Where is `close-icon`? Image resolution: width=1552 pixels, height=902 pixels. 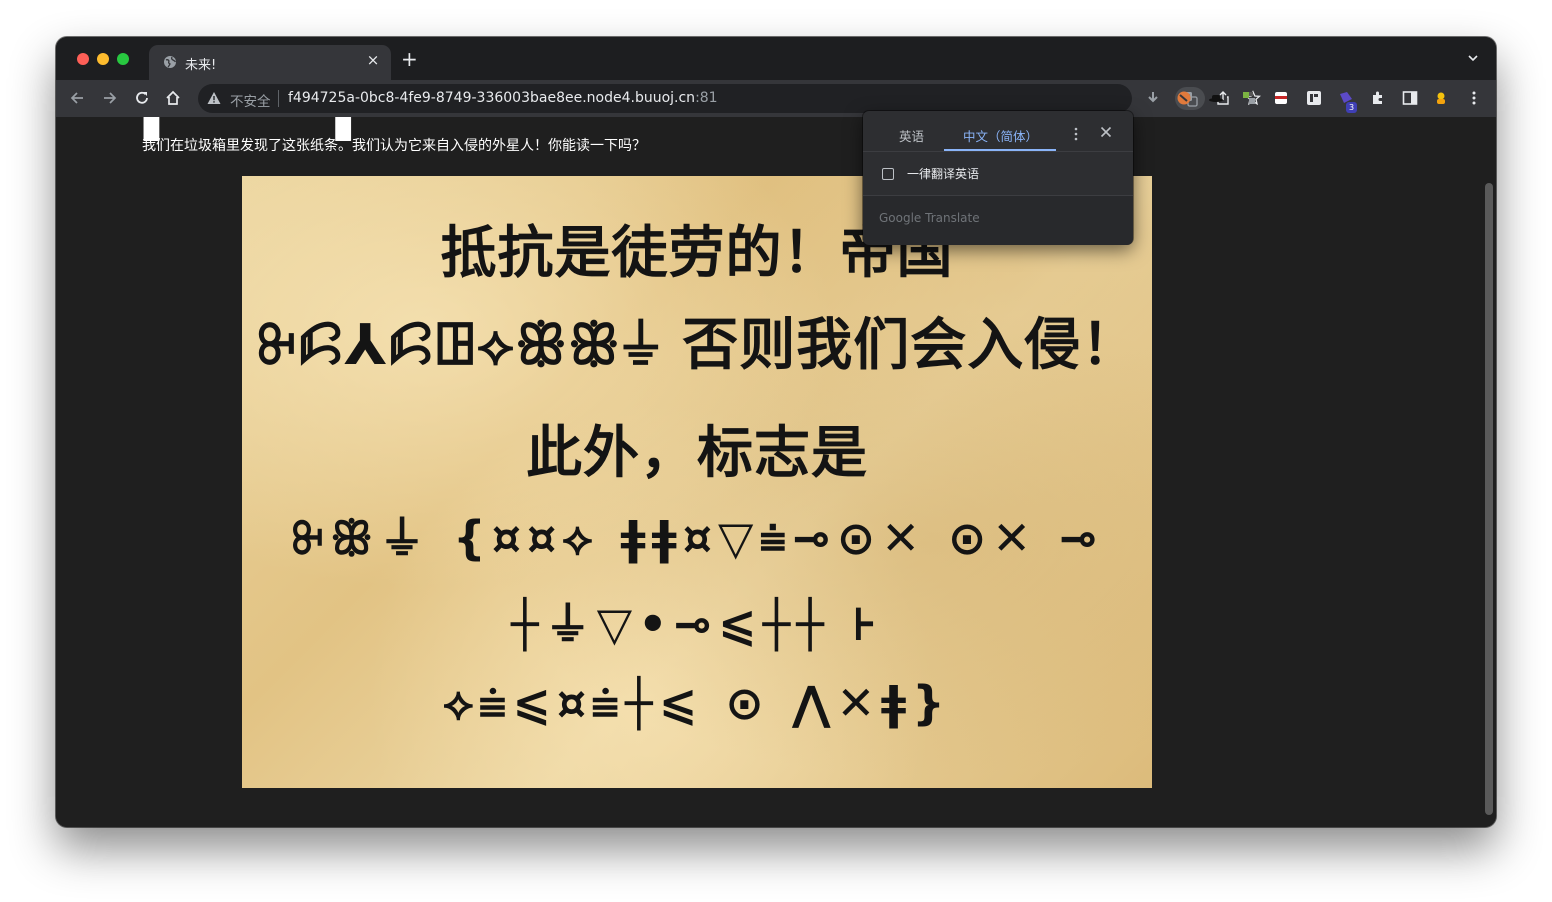 close-icon is located at coordinates (1106, 132).